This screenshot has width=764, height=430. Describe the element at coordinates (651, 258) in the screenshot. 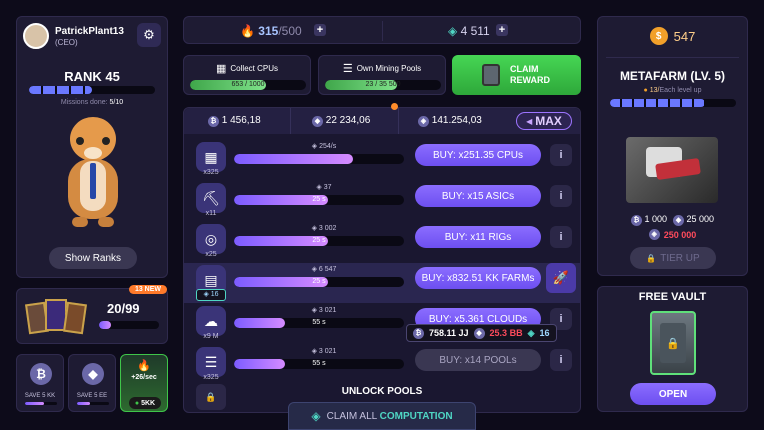

I see `lock-icon: 🔒` at that location.